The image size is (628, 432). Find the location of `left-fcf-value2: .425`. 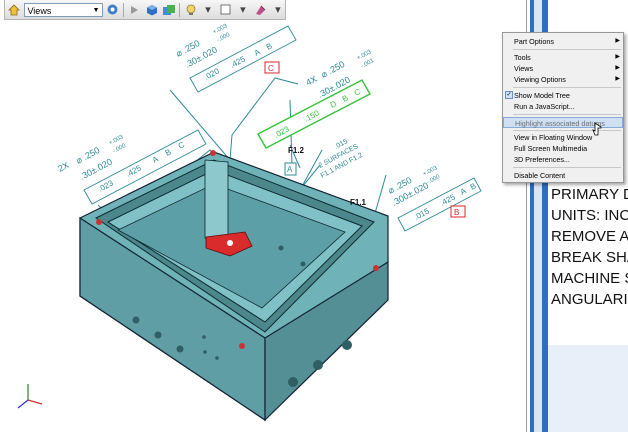

left-fcf-value2: .425 is located at coordinates (134, 171).